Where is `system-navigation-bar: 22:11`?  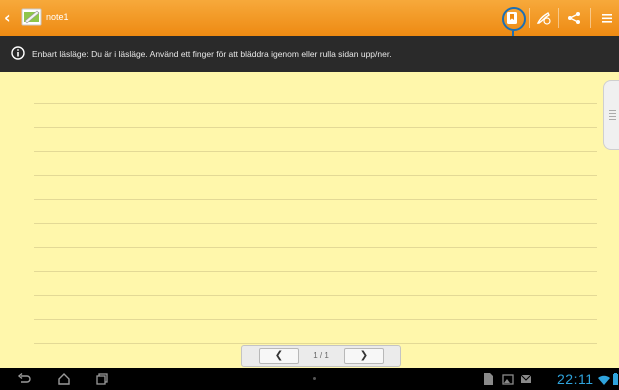
system-navigation-bar: 22:11 is located at coordinates (309, 379).